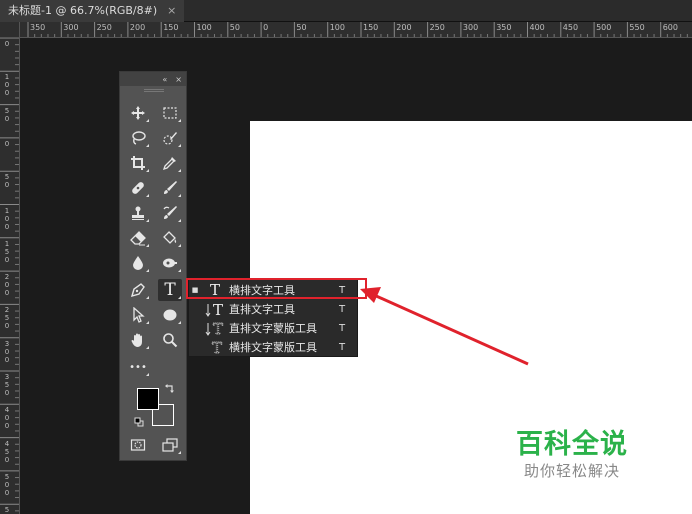 The image size is (692, 514). Describe the element at coordinates (572, 444) in the screenshot. I see `watermark-title: 百科全说` at that location.